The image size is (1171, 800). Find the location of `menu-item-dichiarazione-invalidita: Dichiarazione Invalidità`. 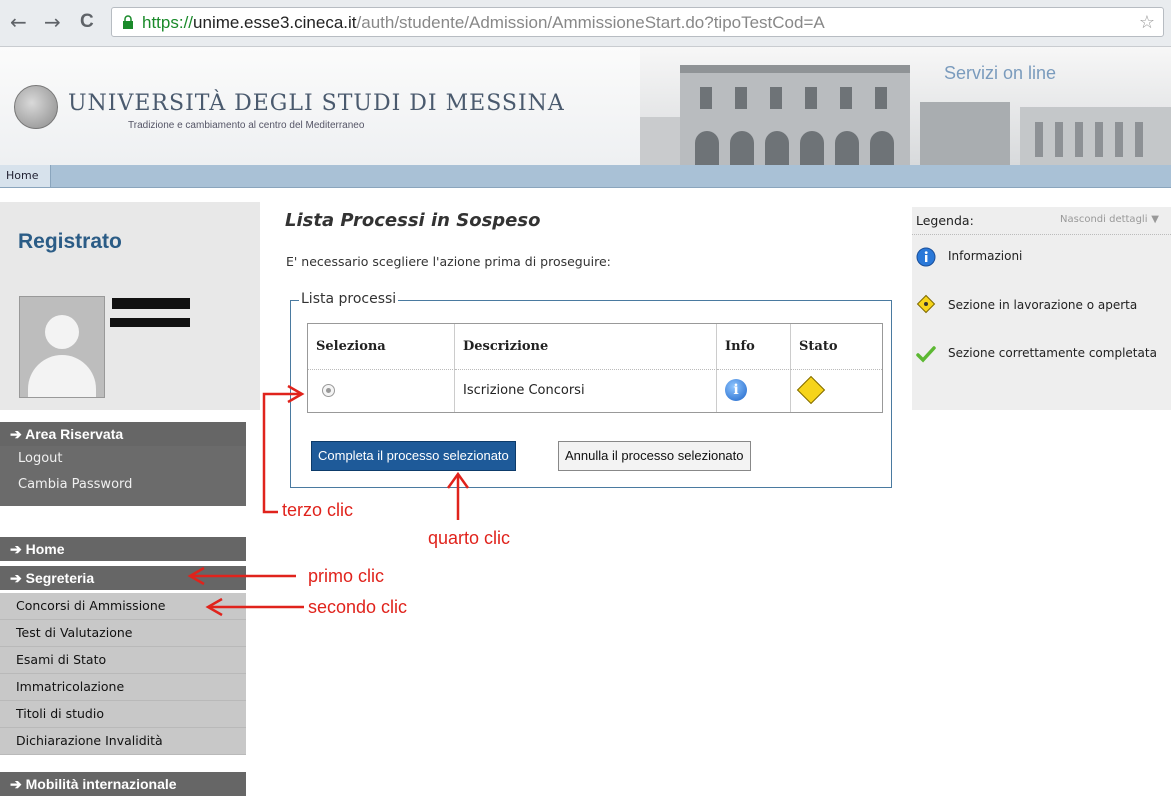

menu-item-dichiarazione-invalidita: Dichiarazione Invalidità is located at coordinates (123, 741).